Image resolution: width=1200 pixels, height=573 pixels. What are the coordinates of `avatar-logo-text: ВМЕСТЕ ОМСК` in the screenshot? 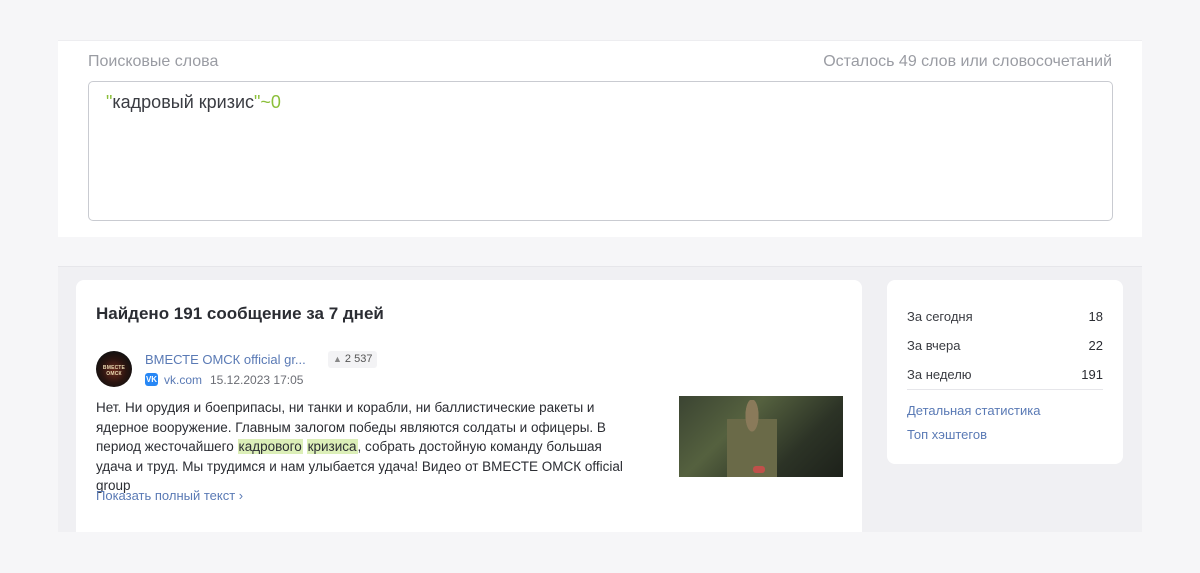 It's located at (114, 371).